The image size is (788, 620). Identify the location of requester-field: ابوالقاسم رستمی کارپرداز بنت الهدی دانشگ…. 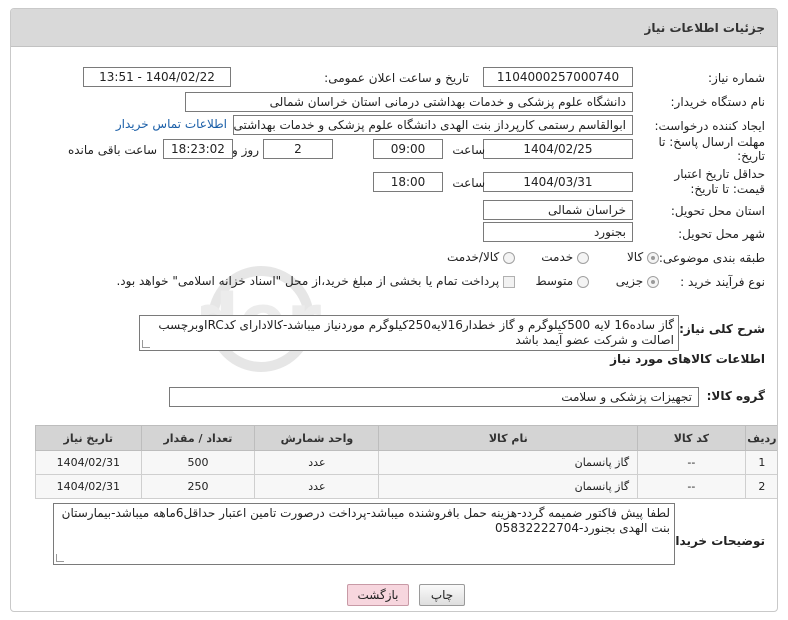
(433, 125).